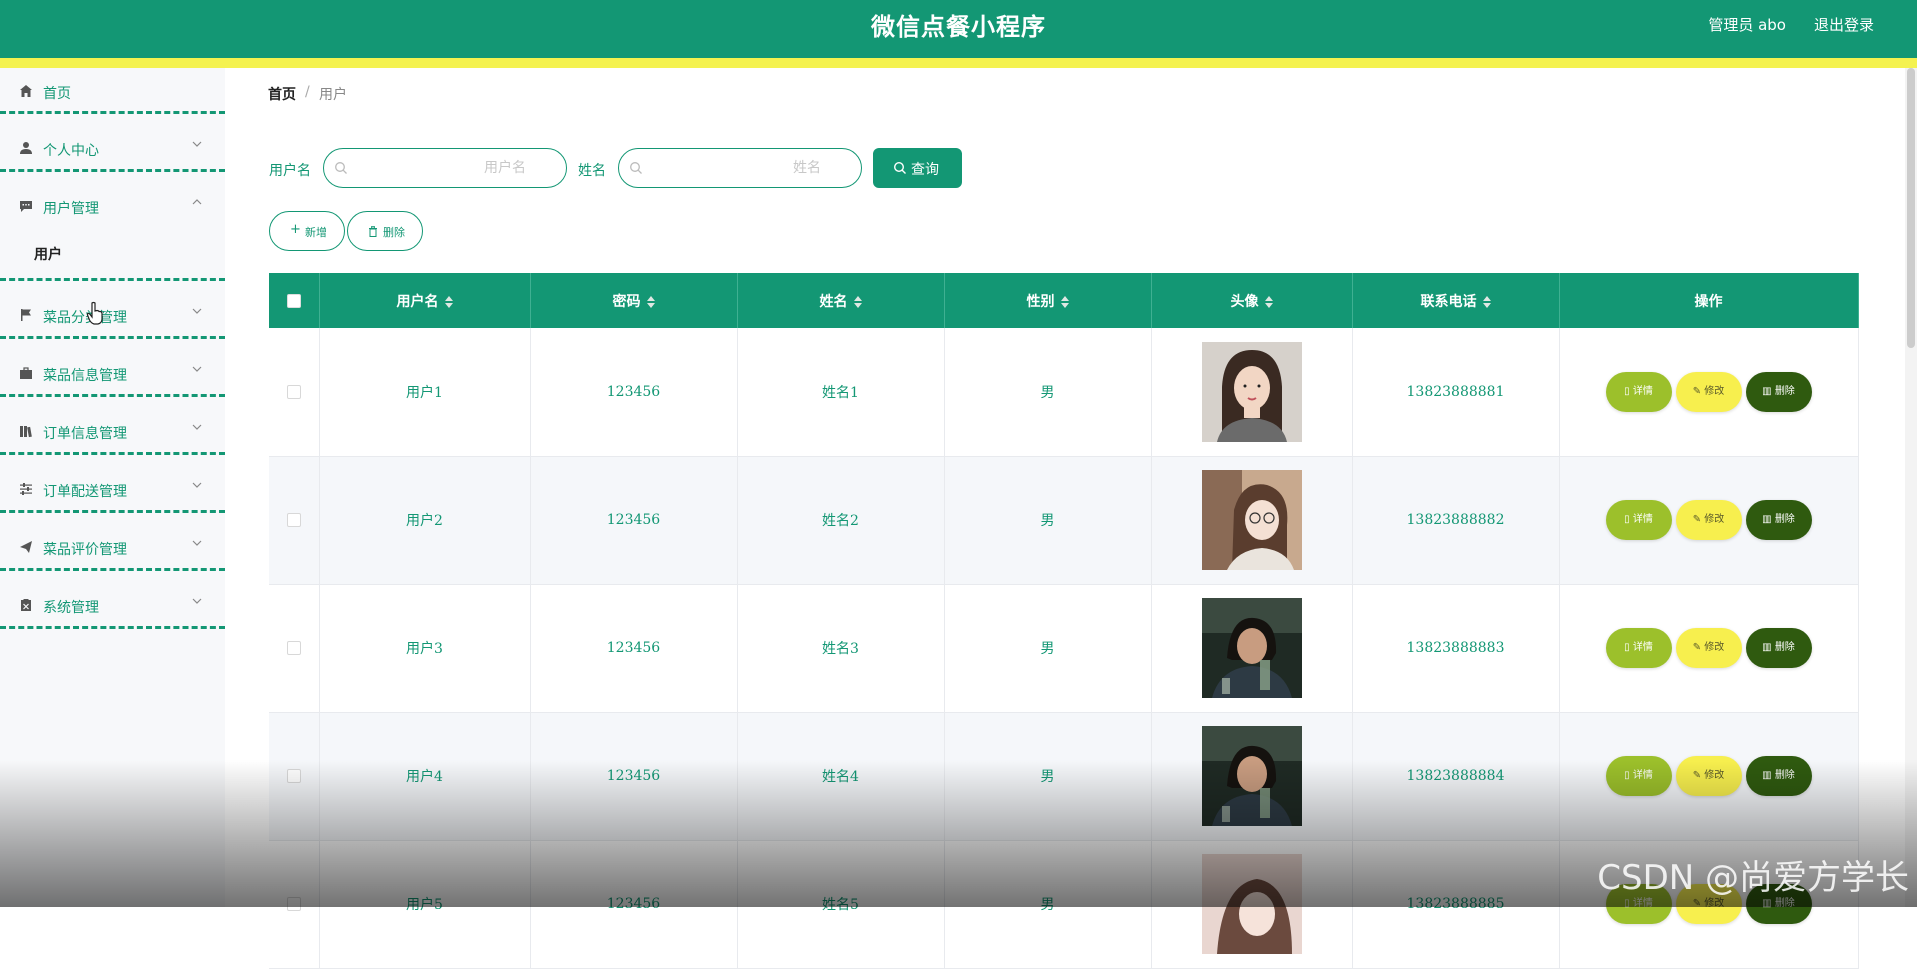 This screenshot has width=1917, height=969. What do you see at coordinates (634, 300) in the screenshot?
I see `column-header: 密码` at bounding box center [634, 300].